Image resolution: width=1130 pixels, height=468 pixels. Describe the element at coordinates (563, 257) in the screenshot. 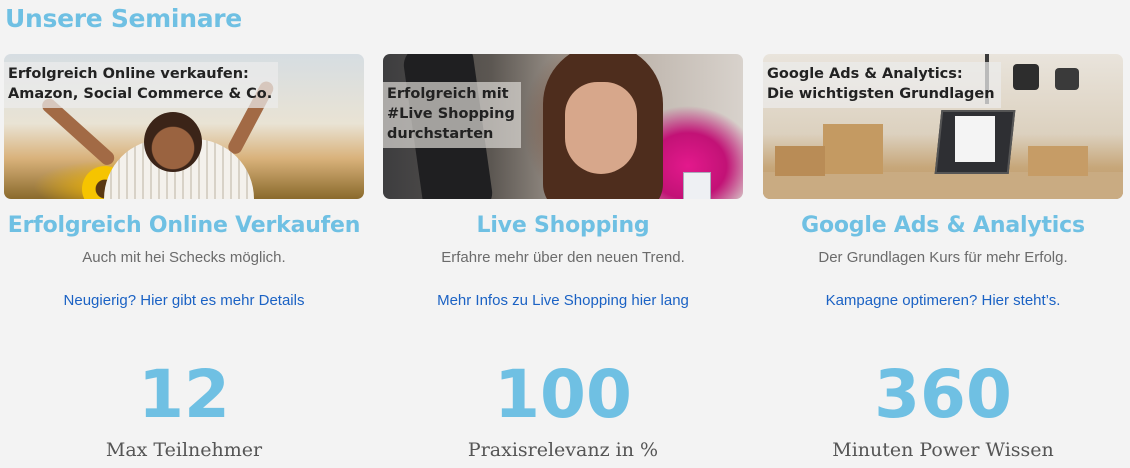

I see `card-subtitle: Erfahre mehr über den neuen Trend.` at that location.